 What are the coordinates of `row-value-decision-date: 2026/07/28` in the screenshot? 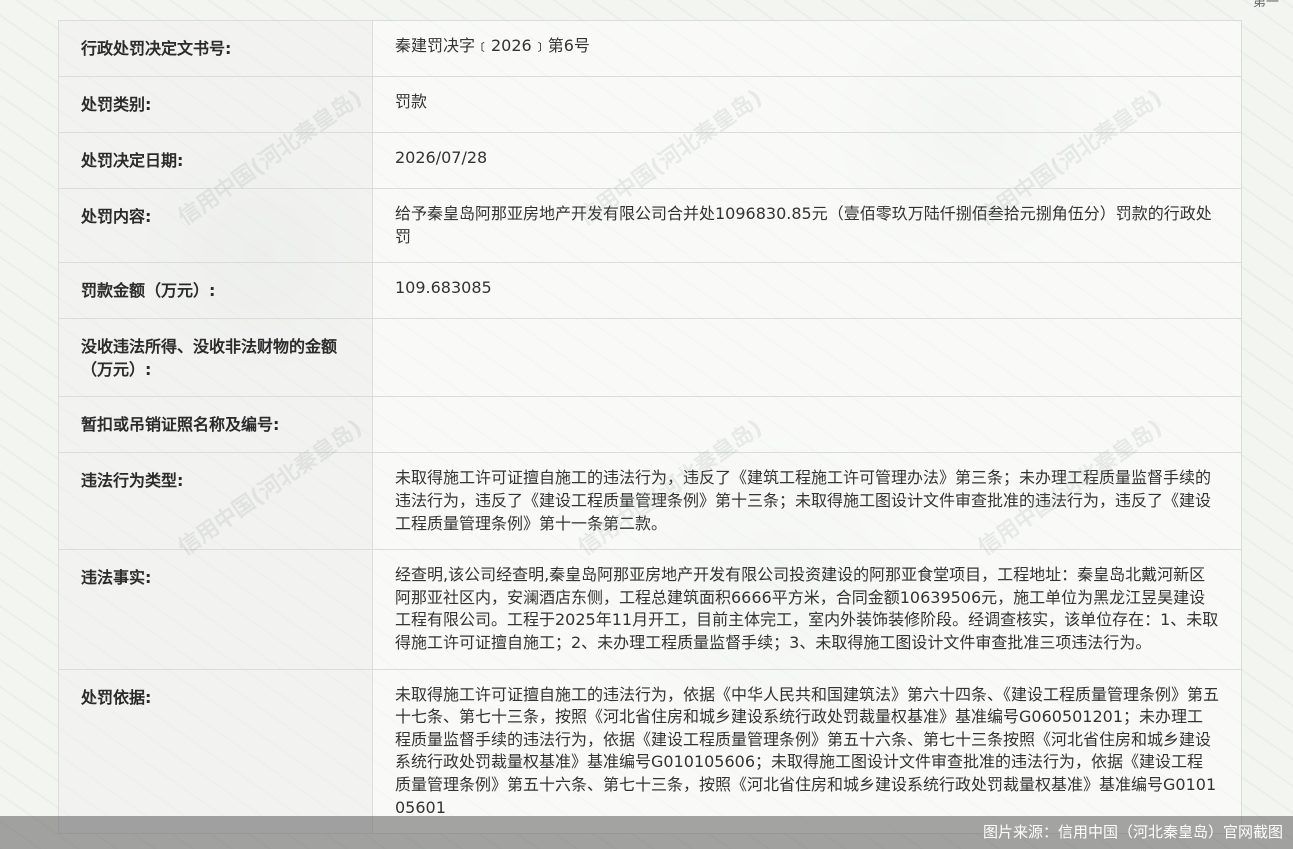 It's located at (807, 160).